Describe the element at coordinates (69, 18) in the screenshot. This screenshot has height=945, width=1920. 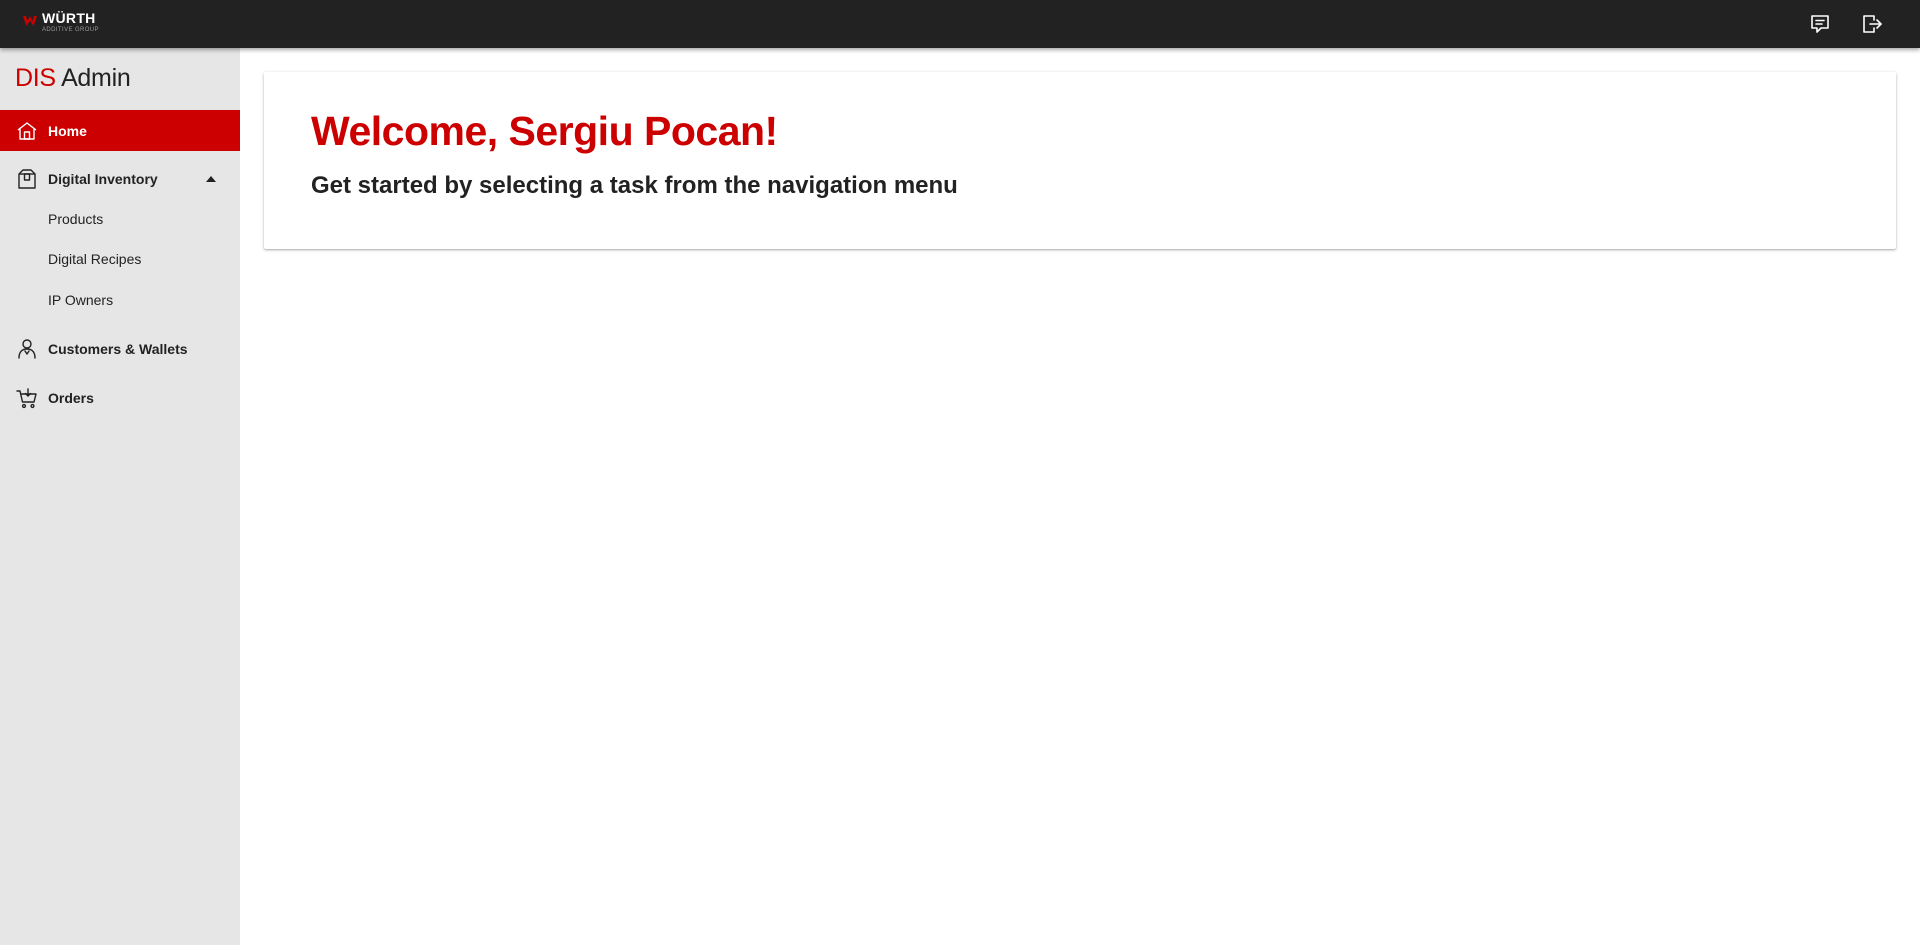
I see `logo-name: WÜRTH` at that location.